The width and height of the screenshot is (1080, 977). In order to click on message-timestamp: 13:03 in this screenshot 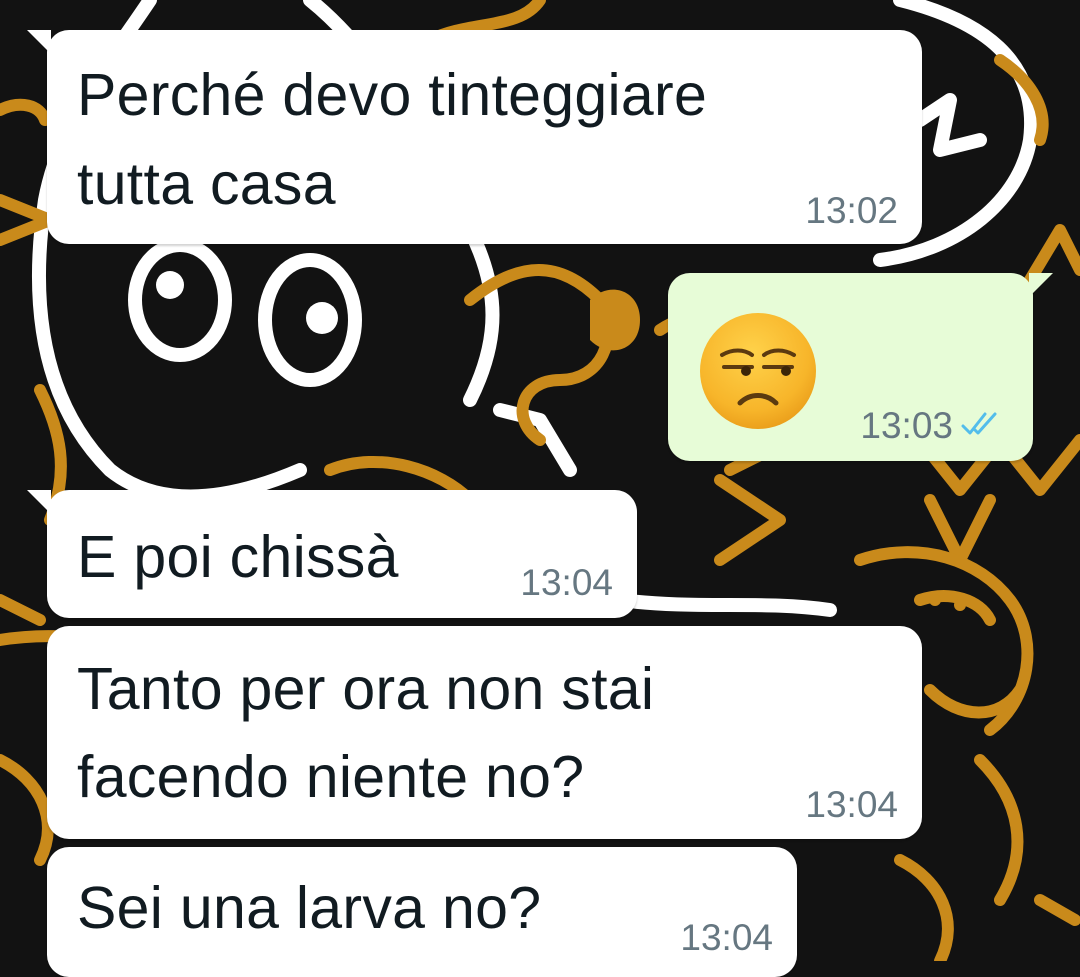, I will do `click(906, 425)`.